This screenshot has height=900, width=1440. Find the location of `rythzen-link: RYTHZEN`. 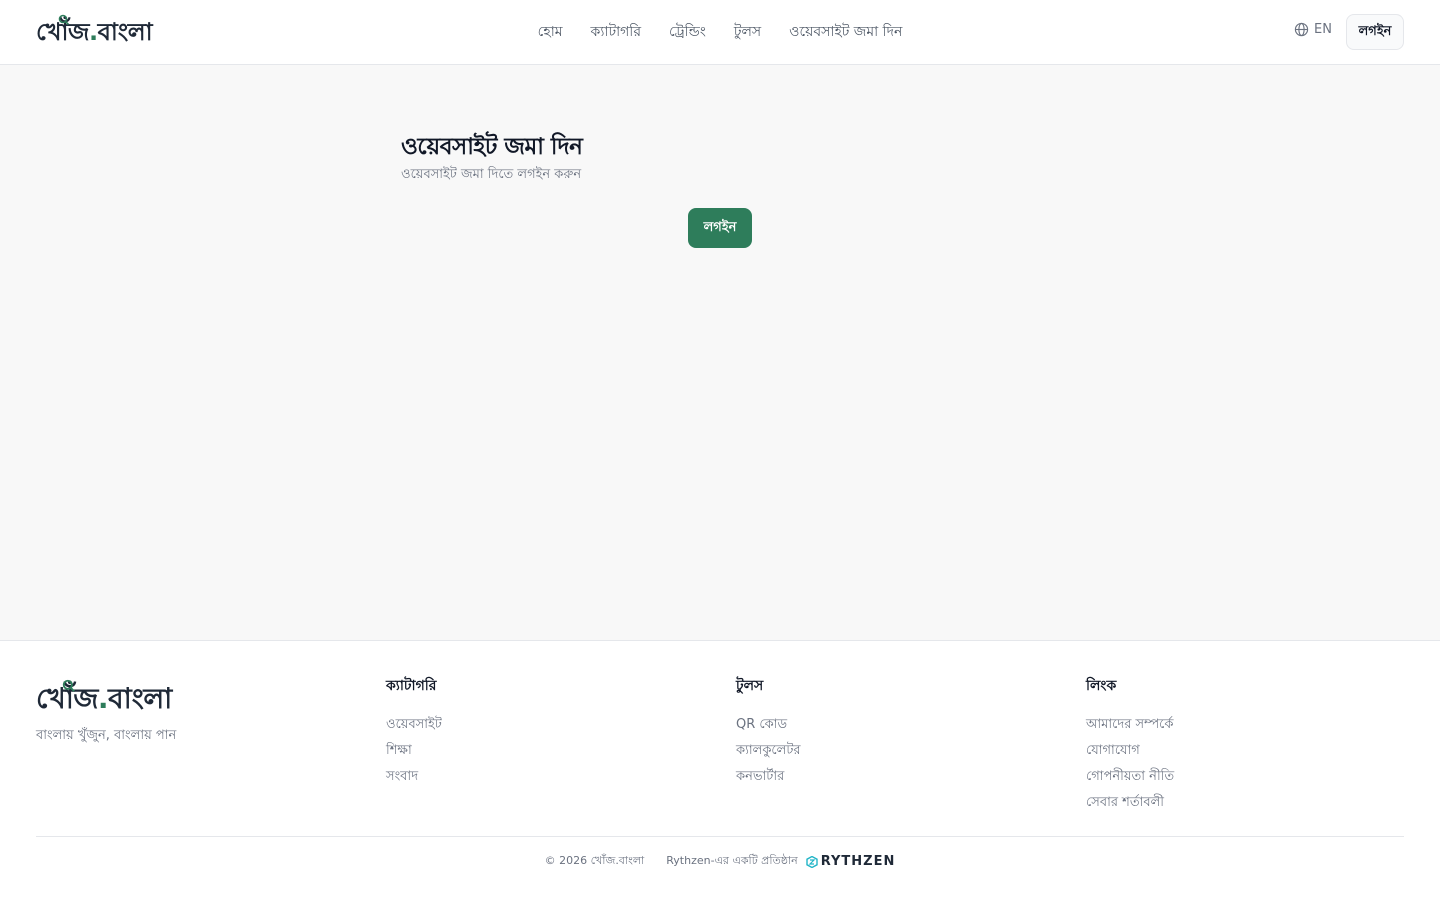

rythzen-link: RYTHZEN is located at coordinates (851, 861).